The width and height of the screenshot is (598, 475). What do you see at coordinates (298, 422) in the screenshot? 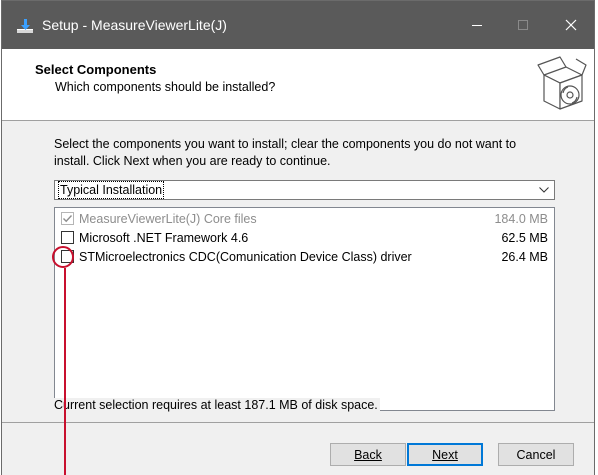
I see `footer-divider` at bounding box center [298, 422].